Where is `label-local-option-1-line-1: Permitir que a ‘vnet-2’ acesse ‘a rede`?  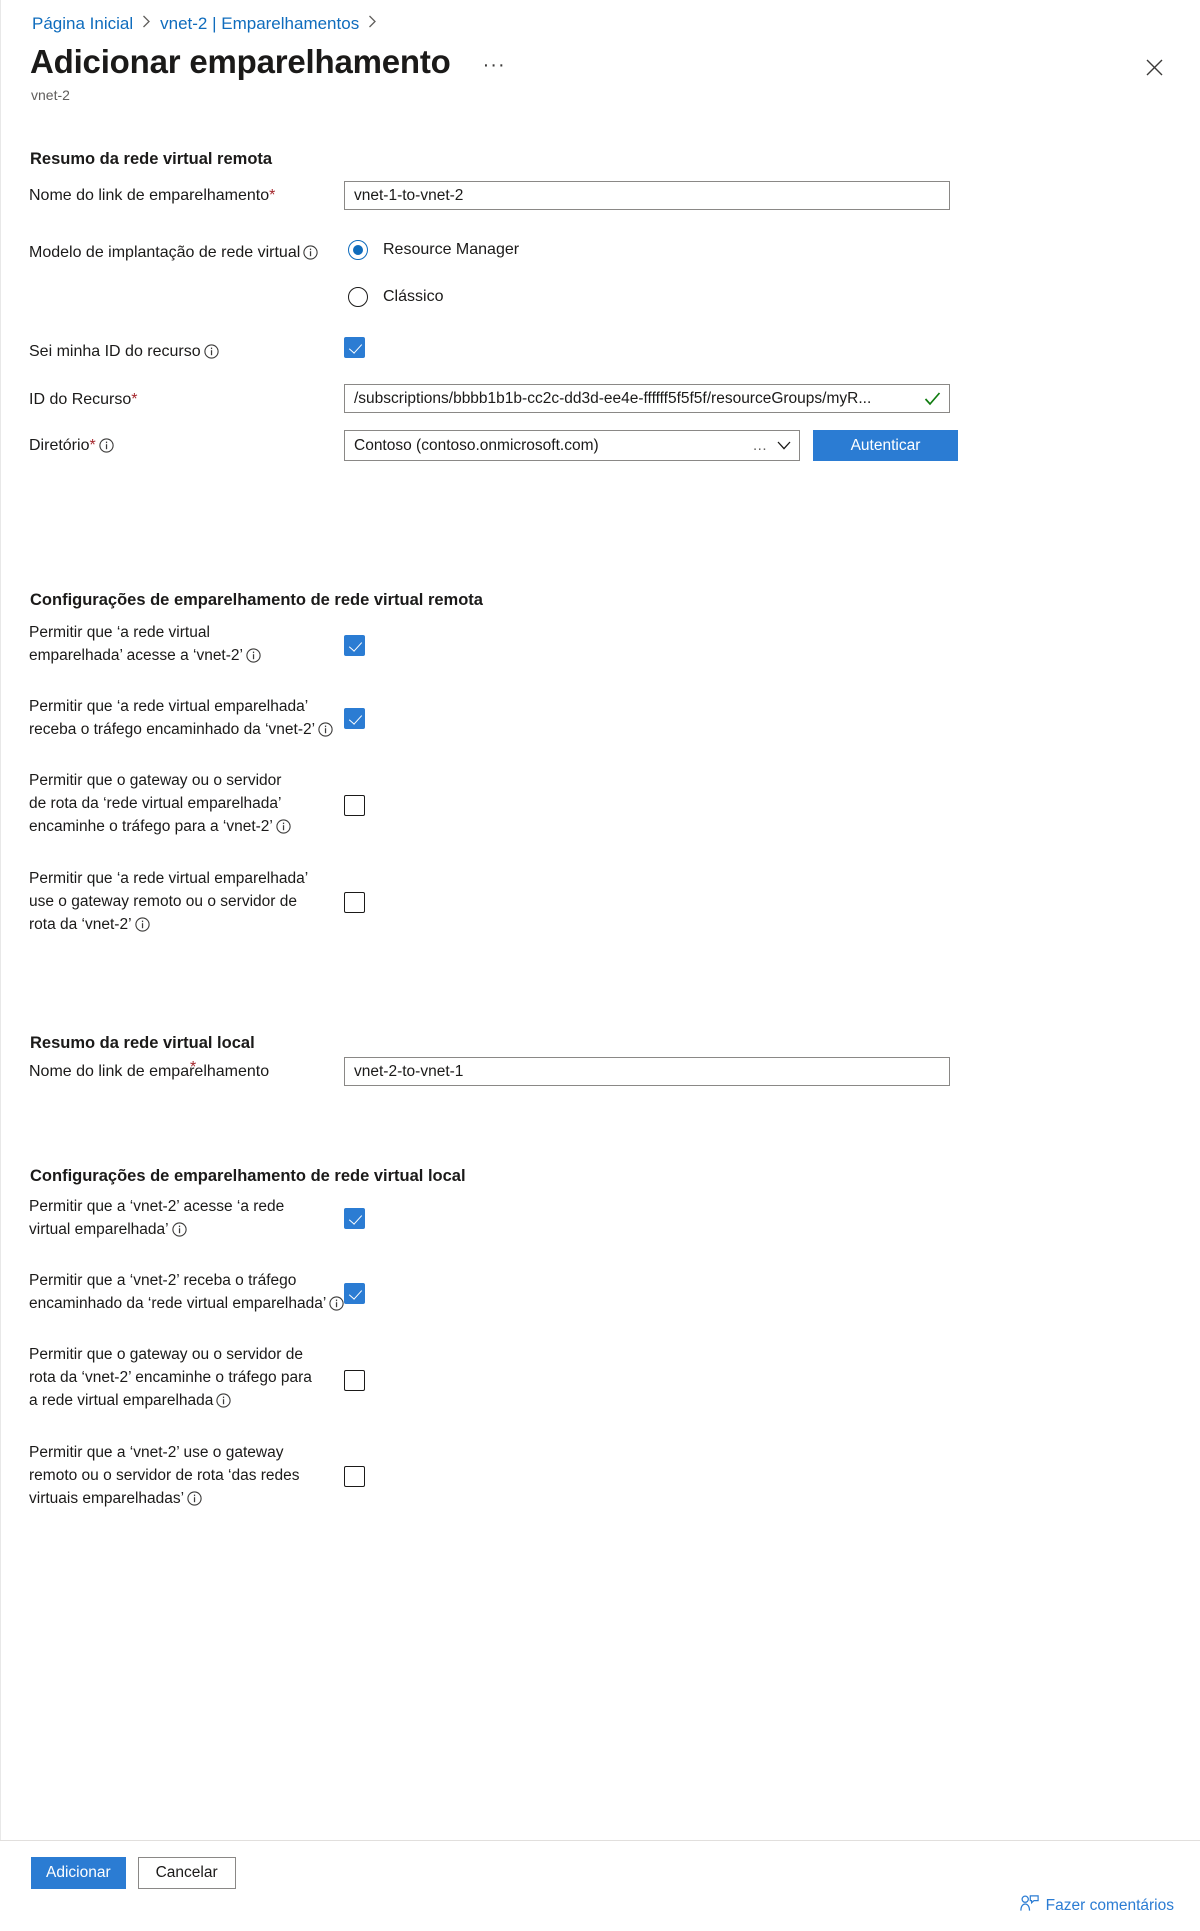
label-local-option-1-line-1: Permitir que a ‘vnet-2’ acesse ‘a rede is located at coordinates (157, 1206).